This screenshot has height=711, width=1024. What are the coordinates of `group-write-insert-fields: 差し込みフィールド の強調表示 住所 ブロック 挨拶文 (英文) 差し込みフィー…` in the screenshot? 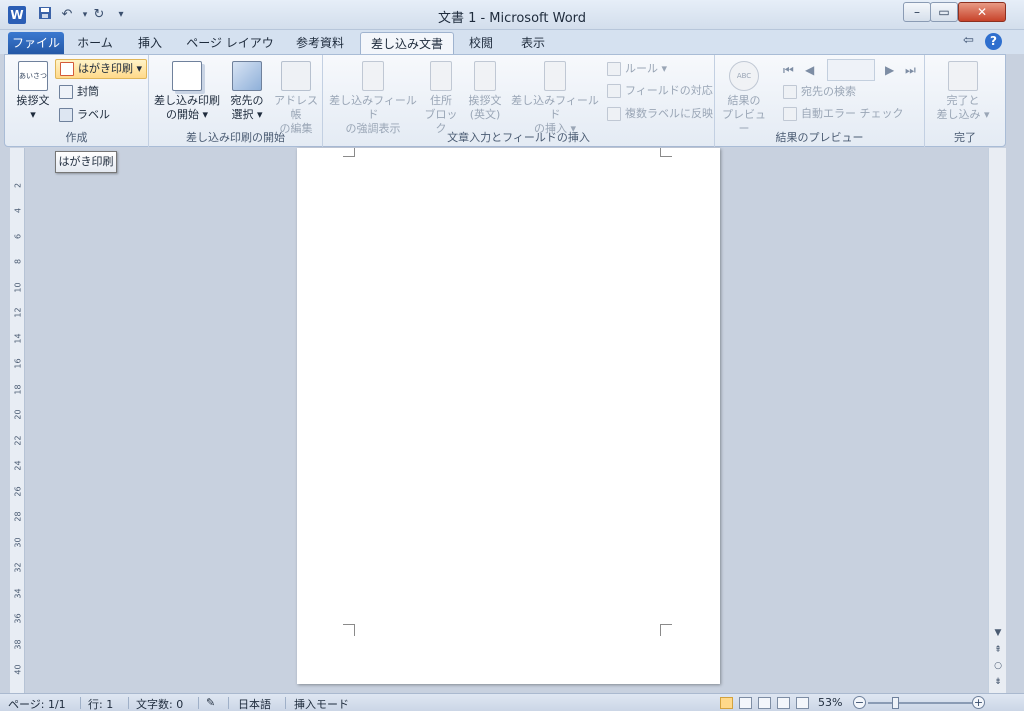 It's located at (519, 101).